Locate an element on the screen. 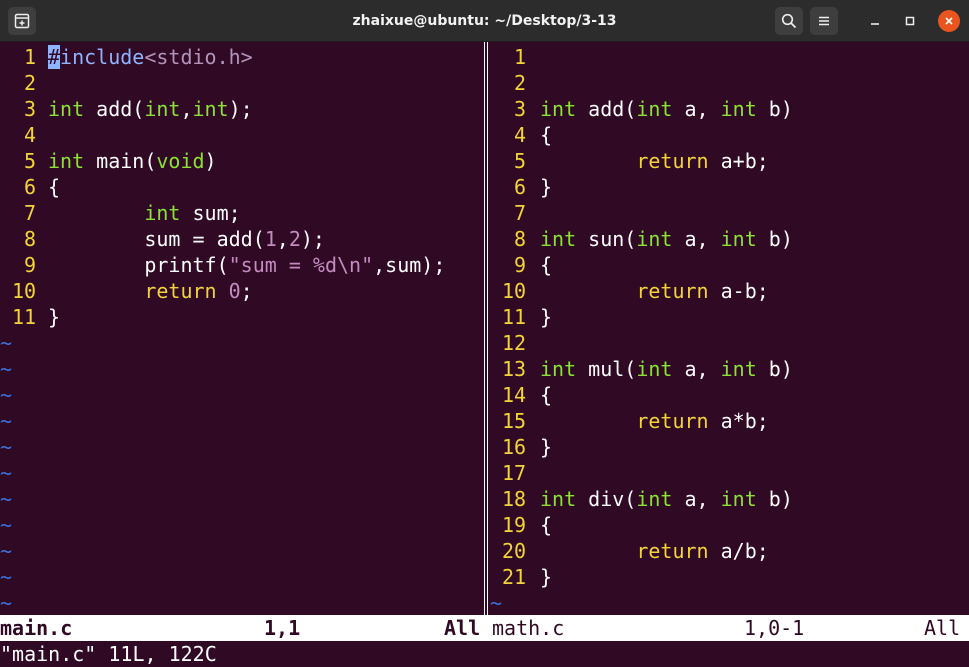 Image resolution: width=969 pixels, height=667 pixels. code-line: return a/b; is located at coordinates (654, 551).